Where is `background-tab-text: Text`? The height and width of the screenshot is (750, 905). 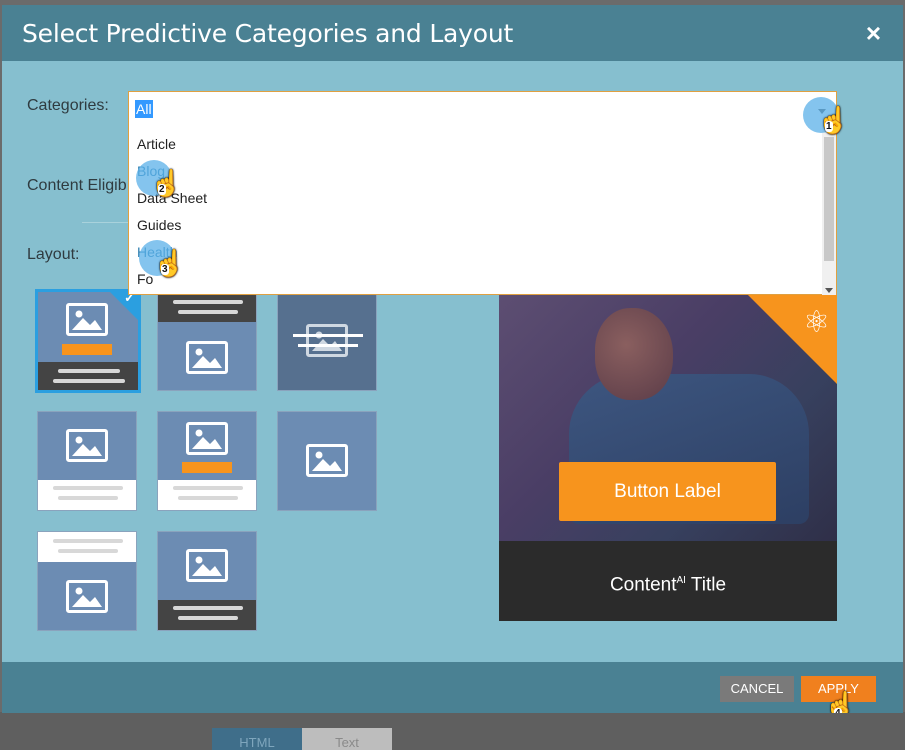 background-tab-text: Text is located at coordinates (347, 739).